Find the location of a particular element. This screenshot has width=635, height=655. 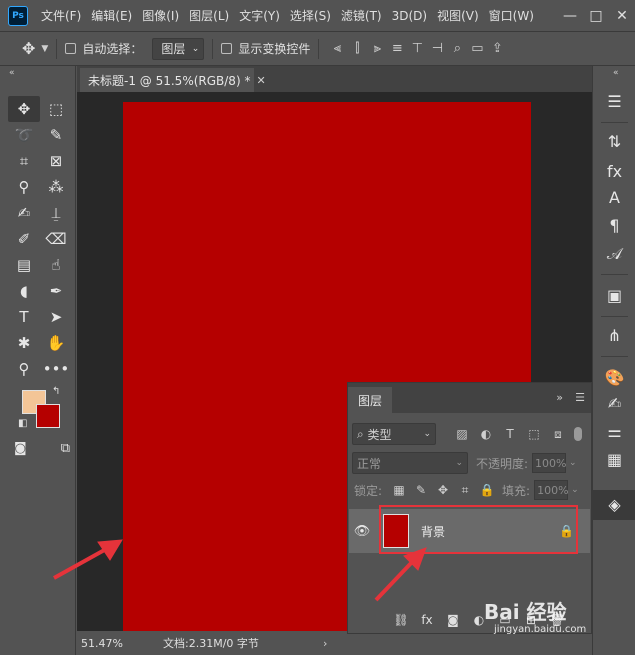

hand-tool-icon: ✋ is located at coordinates (56, 343).